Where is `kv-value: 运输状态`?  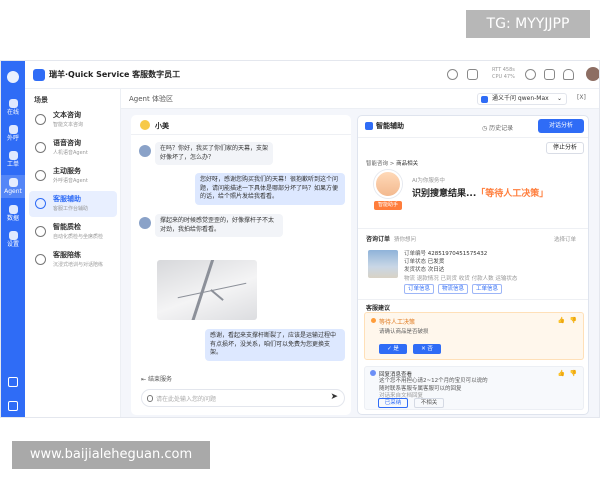 kv-value: 运输状态 is located at coordinates (506, 279).